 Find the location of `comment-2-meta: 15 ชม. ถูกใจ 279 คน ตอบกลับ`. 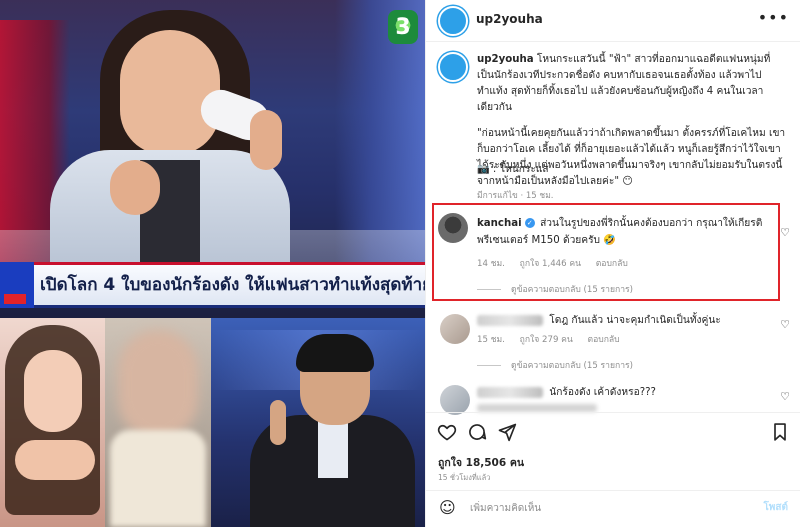

comment-2-meta: 15 ชม. ถูกใจ 279 คน ตอบกลับ is located at coordinates (554, 339).